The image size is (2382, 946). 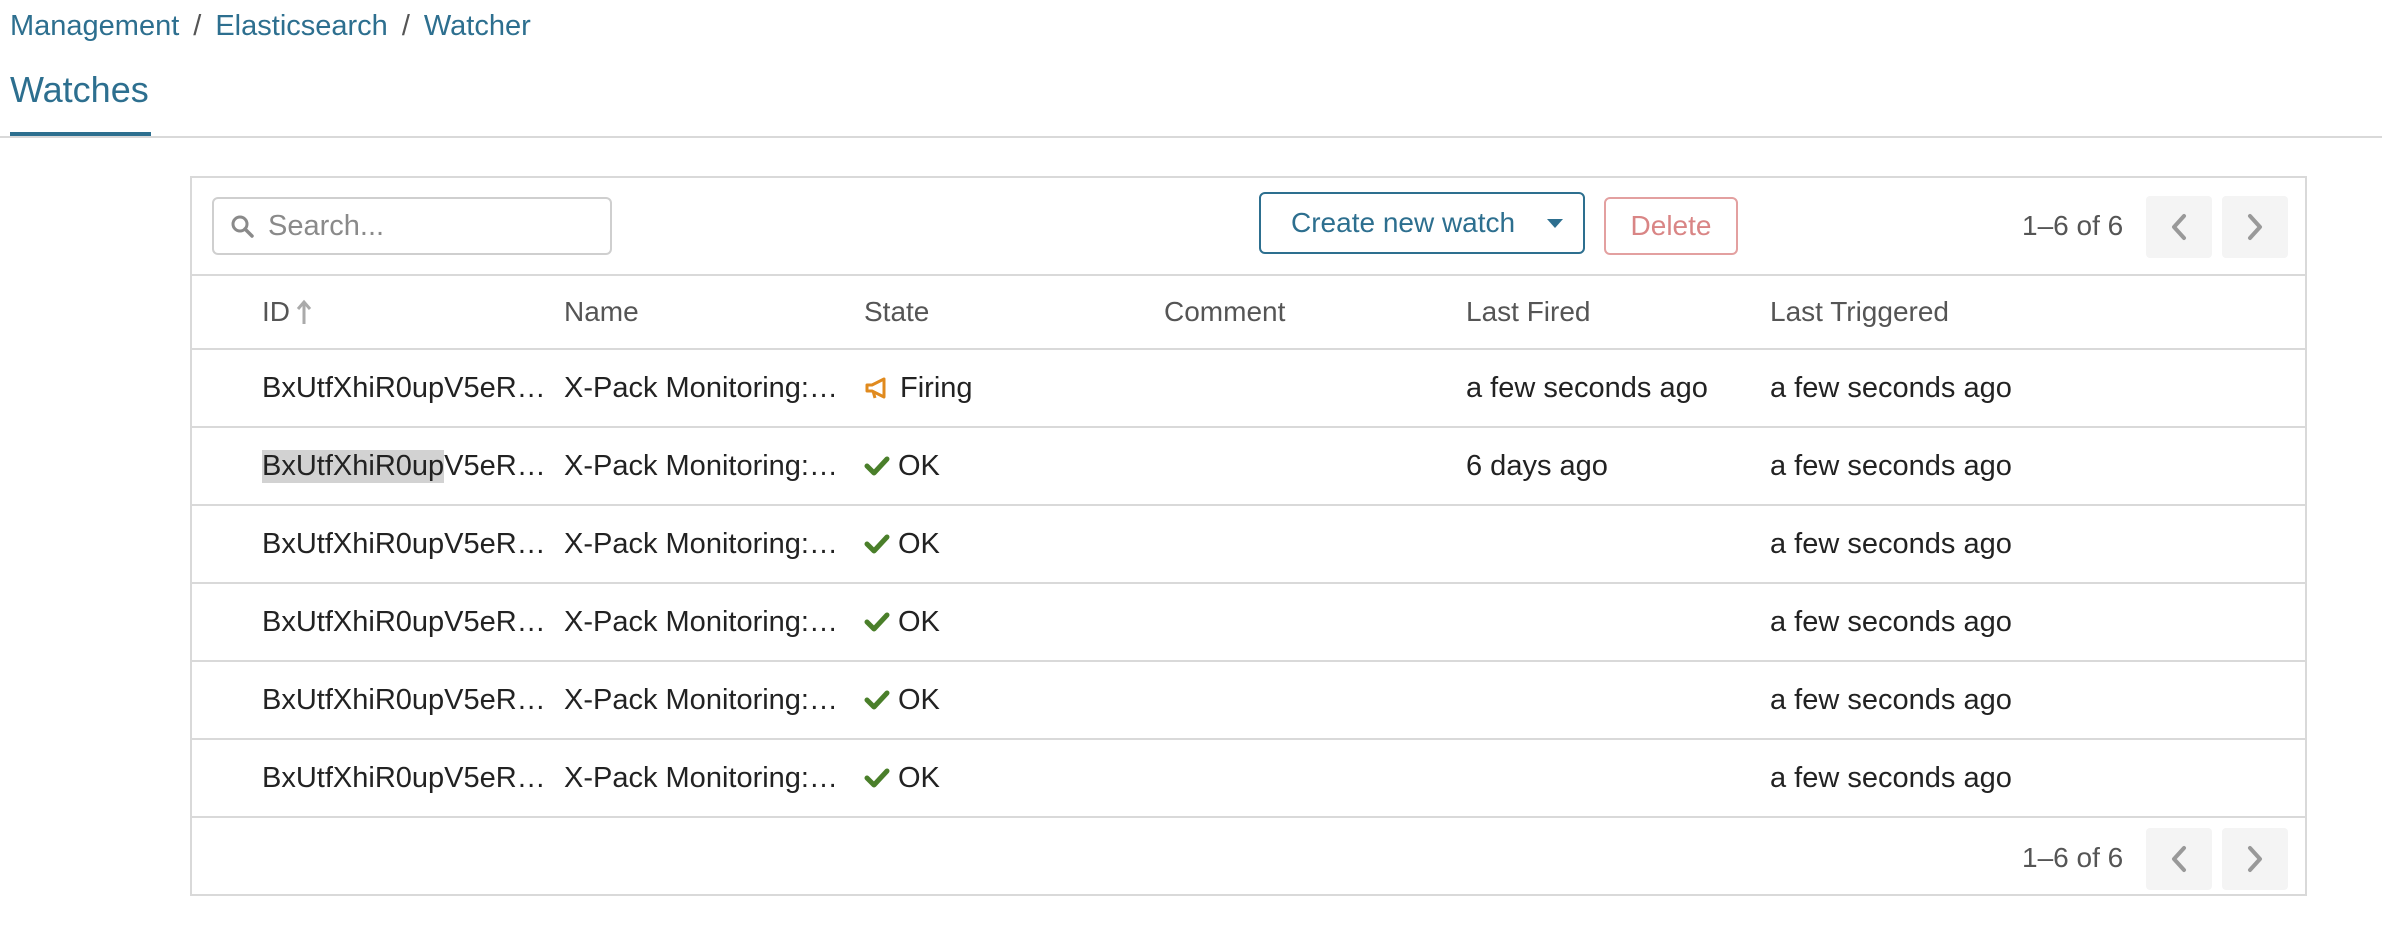 I want to click on table-toolbar: Create new watch Delete 1–6 of 6, so click(x=1248, y=227).